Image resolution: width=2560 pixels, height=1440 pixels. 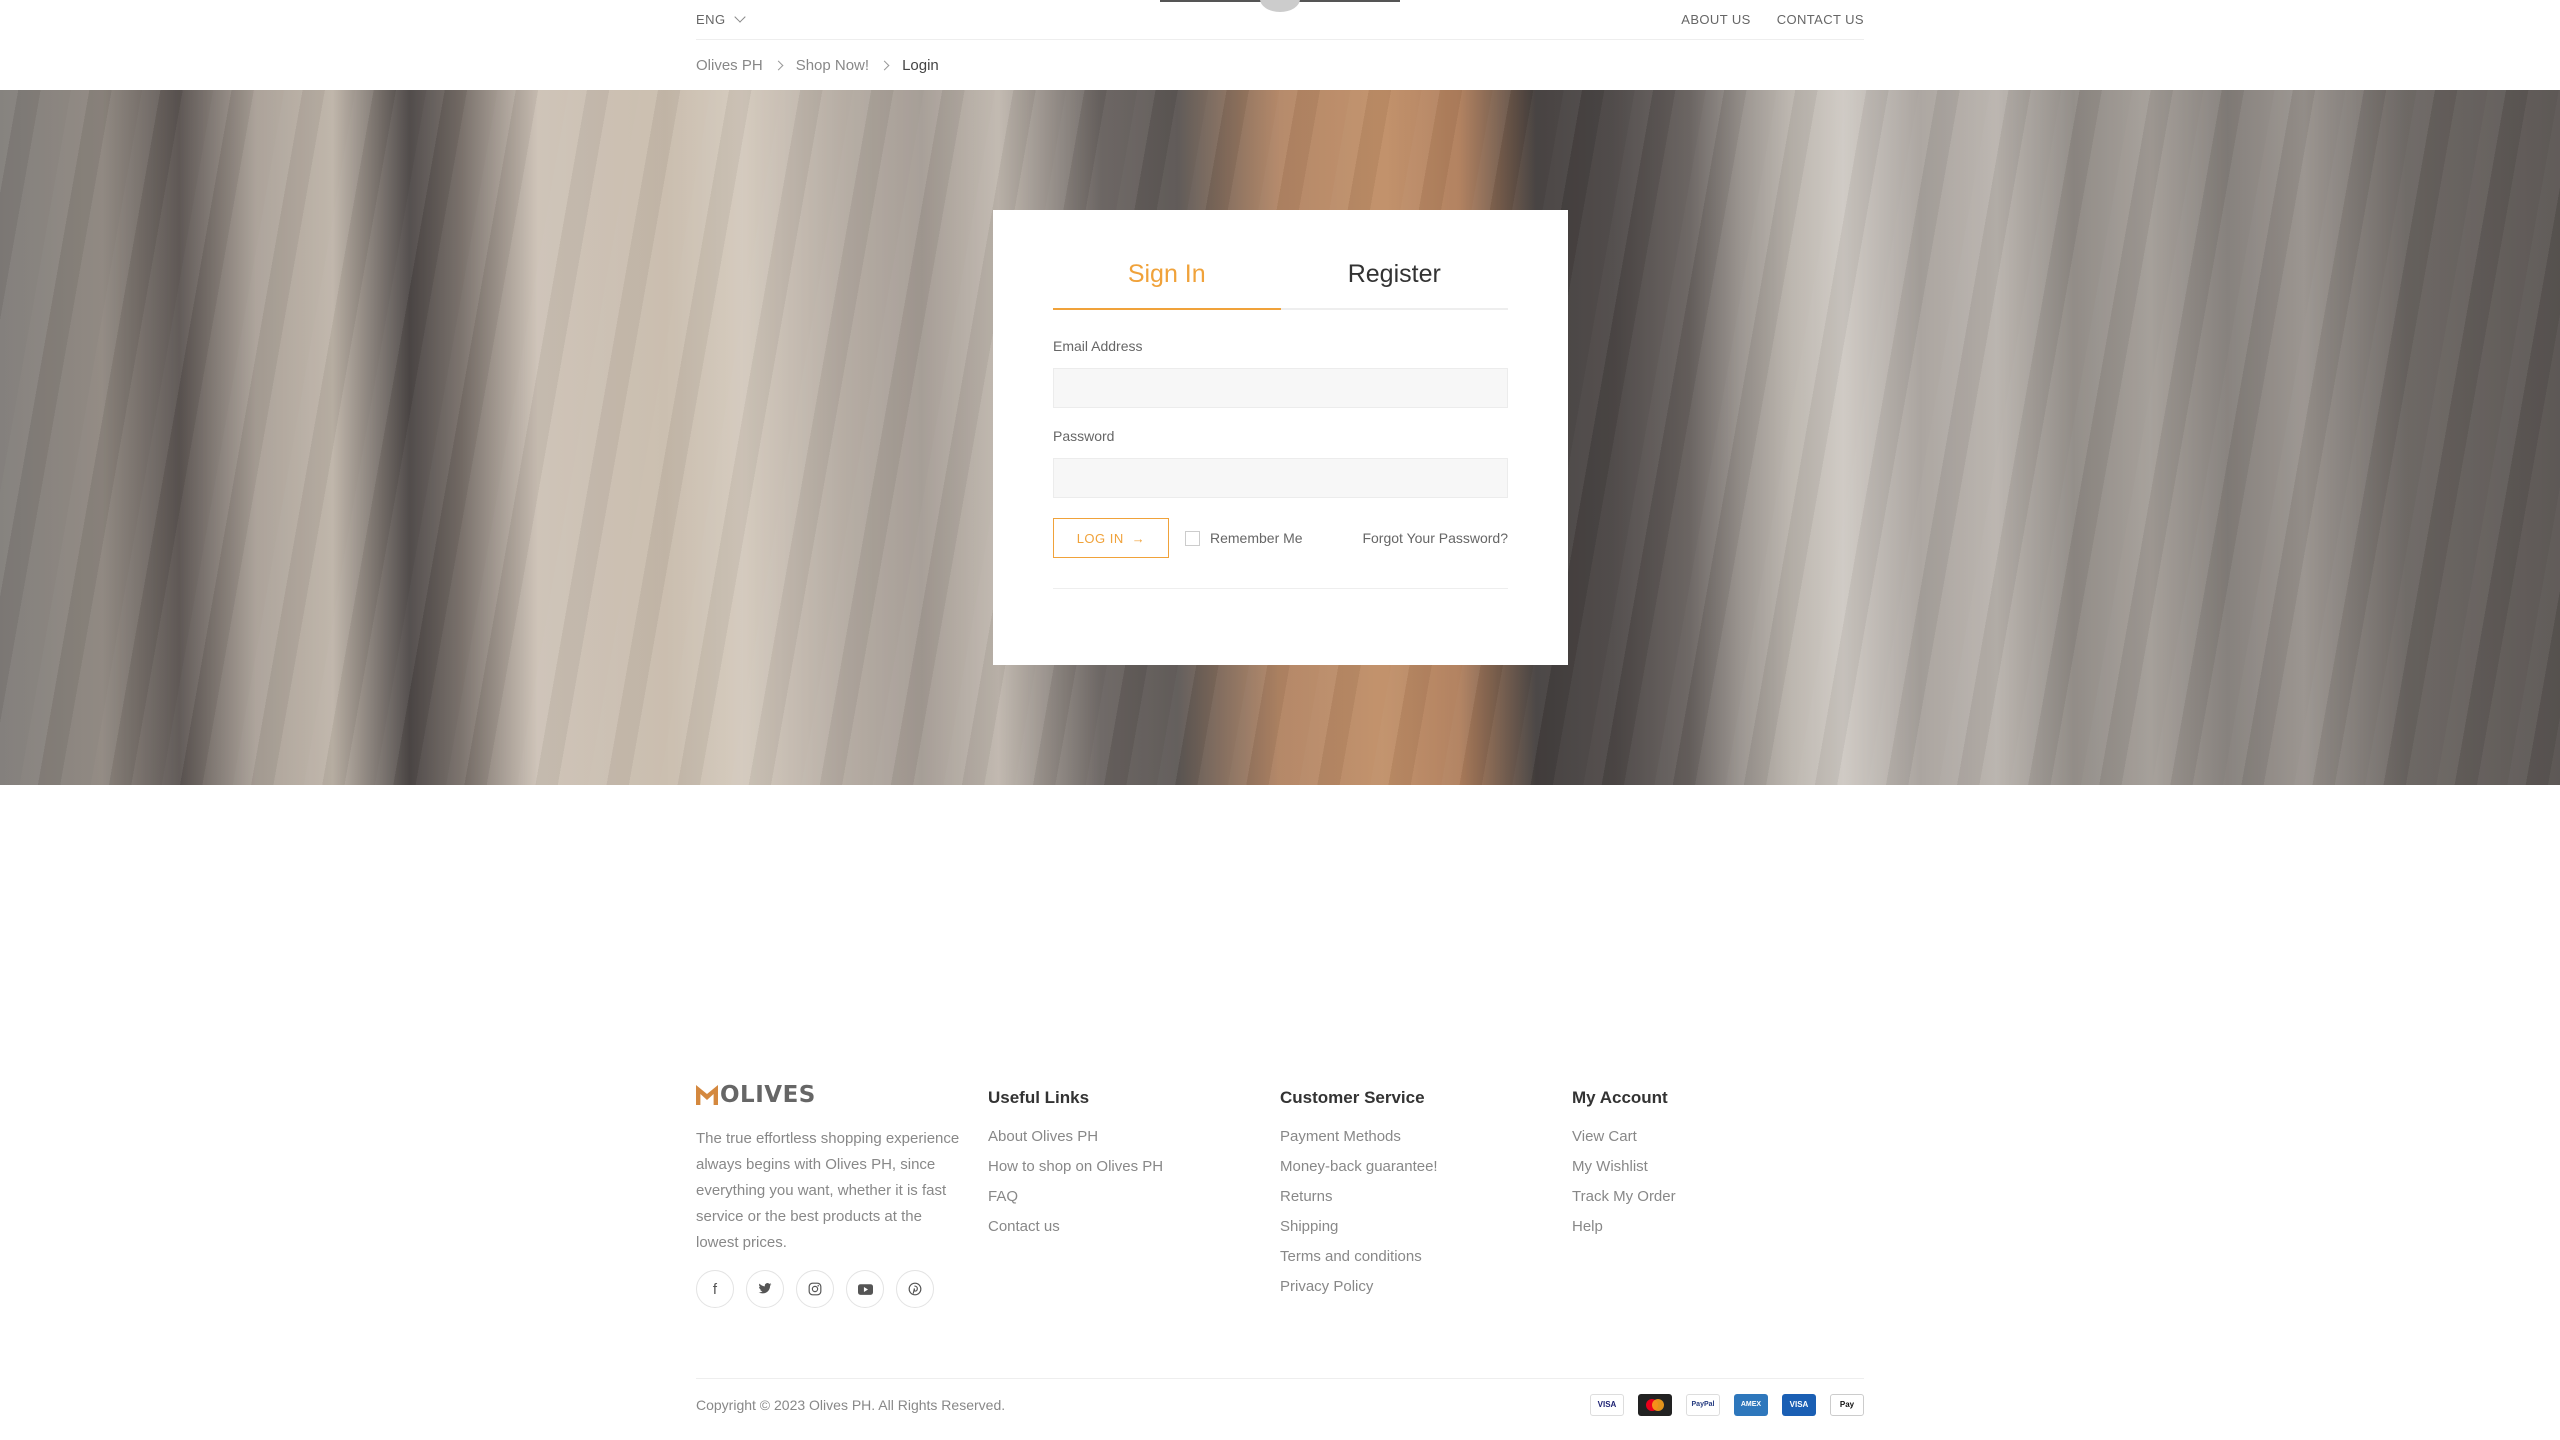 What do you see at coordinates (832, 65) in the screenshot?
I see `breadcrumb-shop: Shop Now!` at bounding box center [832, 65].